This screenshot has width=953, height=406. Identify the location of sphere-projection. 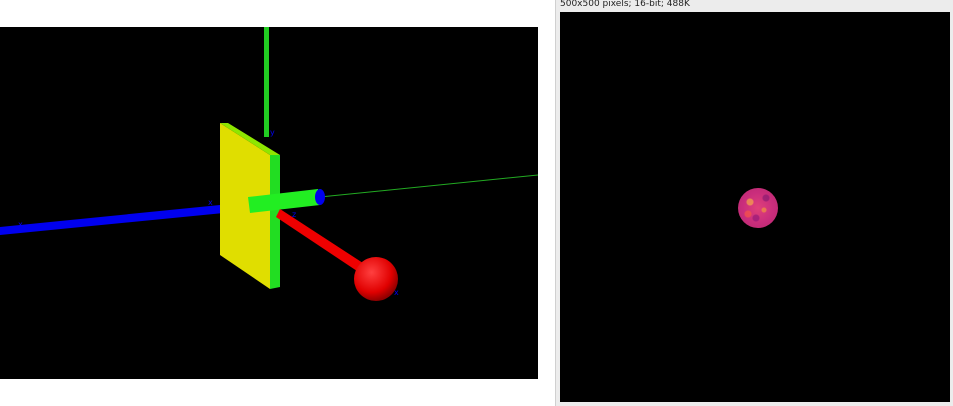
(758, 208).